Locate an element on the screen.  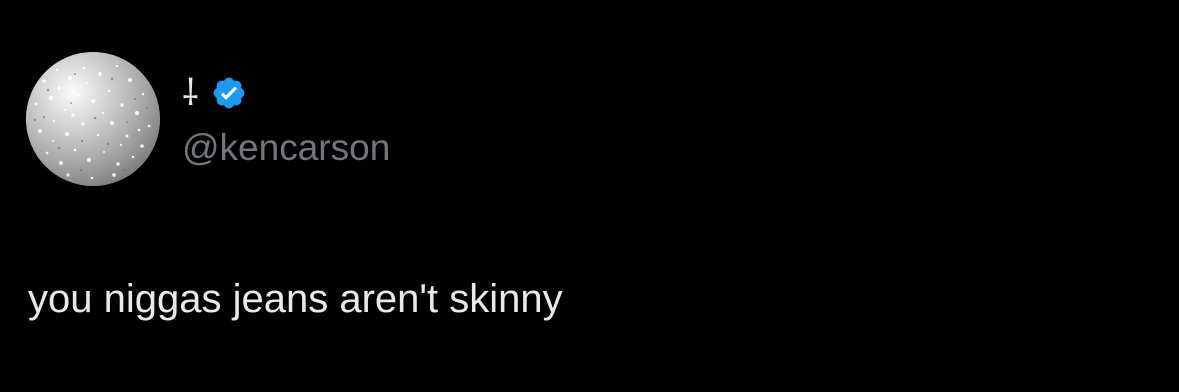
author-handle: @kencarson is located at coordinates (286, 148).